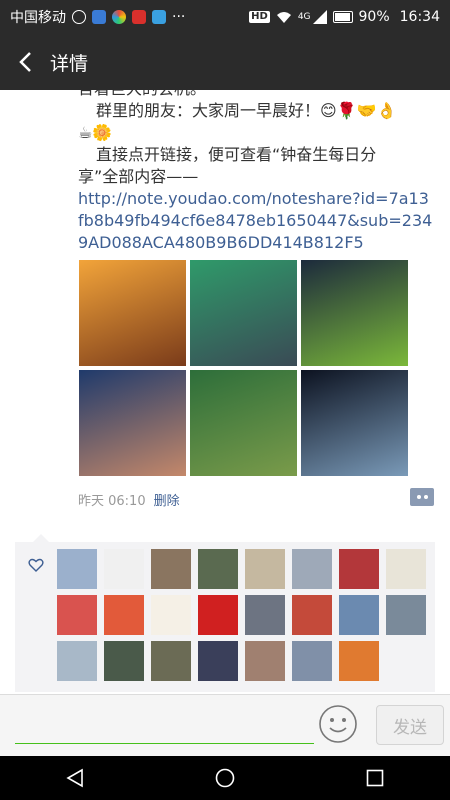  I want to click on back-triangle-icon, so click(75, 778).